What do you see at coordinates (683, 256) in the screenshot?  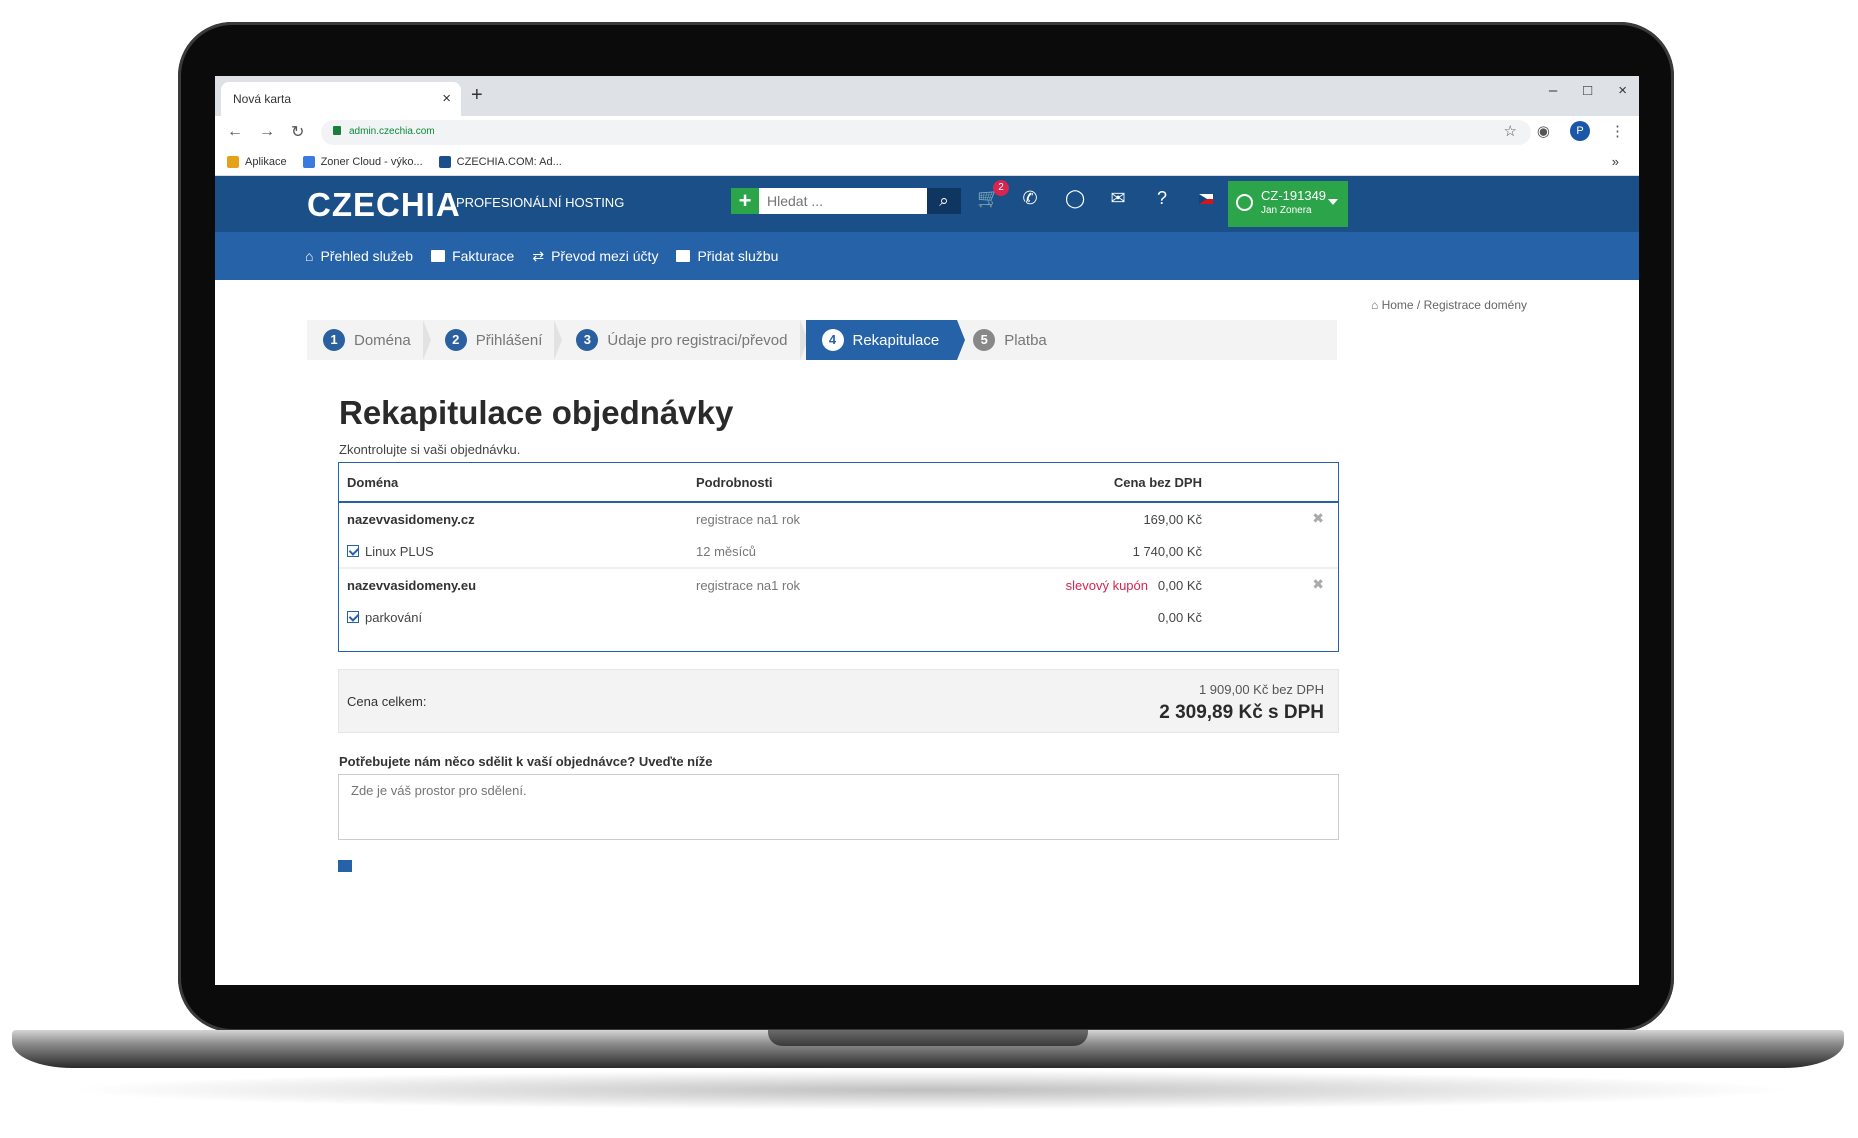 I see `add-service-icon` at bounding box center [683, 256].